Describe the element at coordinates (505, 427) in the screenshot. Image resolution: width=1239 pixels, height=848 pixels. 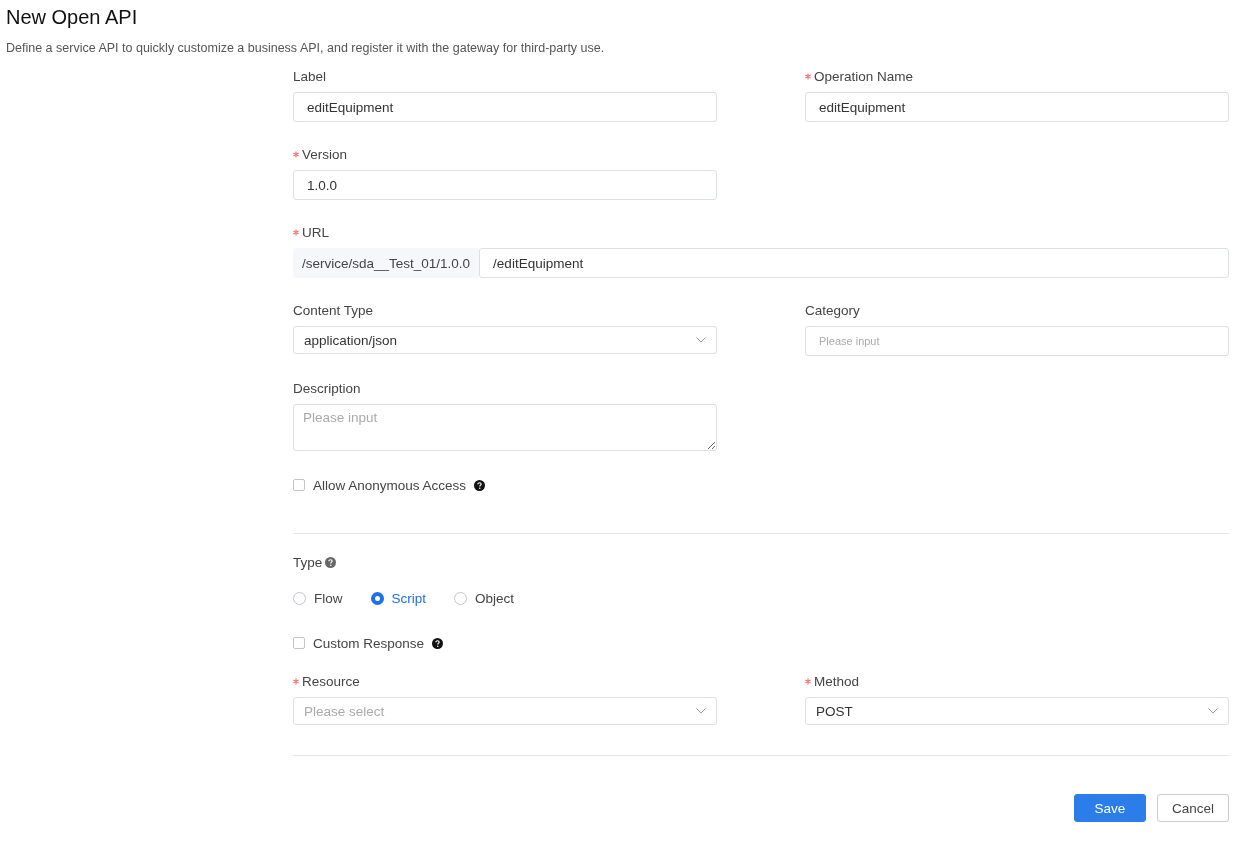
I see `textarea-field: Please input` at that location.